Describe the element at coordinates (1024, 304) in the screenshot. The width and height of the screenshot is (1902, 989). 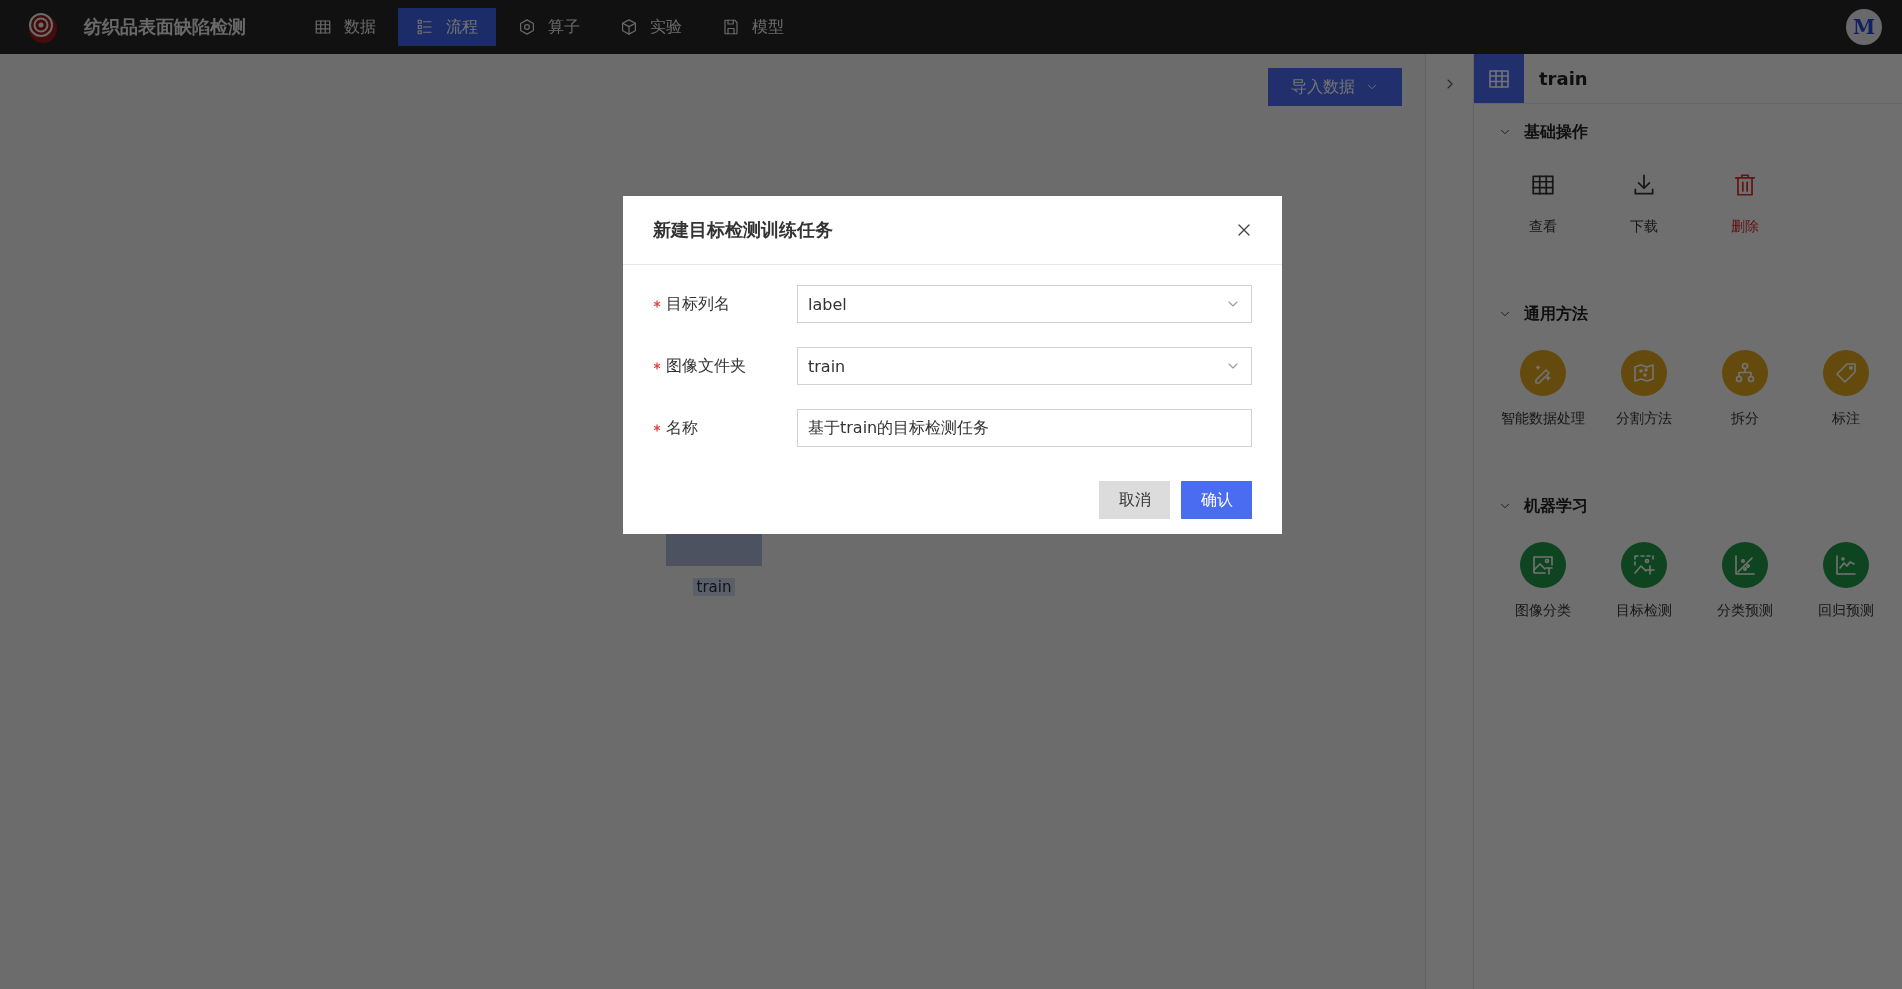
I see `select-field: label` at that location.